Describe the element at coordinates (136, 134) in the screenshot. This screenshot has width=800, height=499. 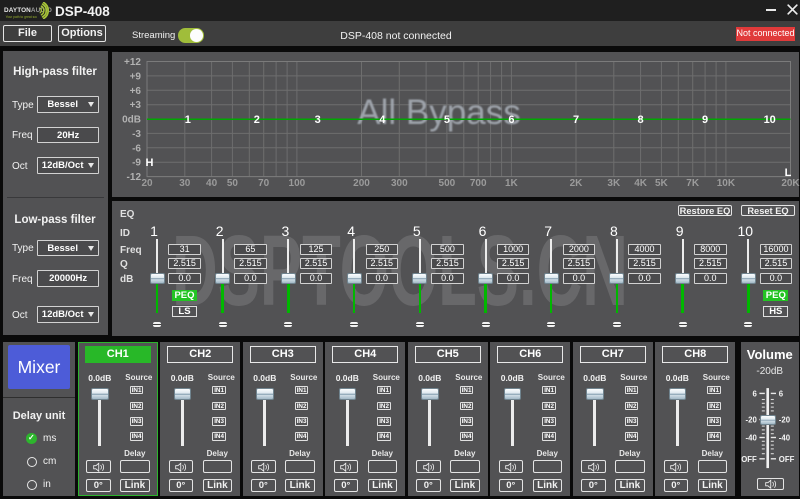
I see `svg-text: -3` at that location.